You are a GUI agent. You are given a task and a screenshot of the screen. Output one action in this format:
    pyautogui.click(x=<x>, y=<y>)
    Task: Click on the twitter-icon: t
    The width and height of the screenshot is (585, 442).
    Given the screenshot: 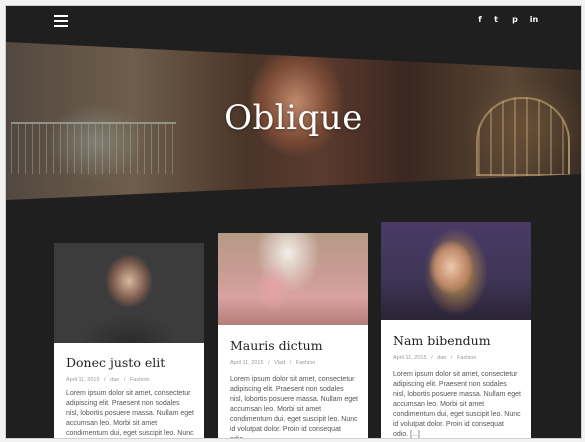 What is the action you would take?
    pyautogui.click(x=496, y=20)
    